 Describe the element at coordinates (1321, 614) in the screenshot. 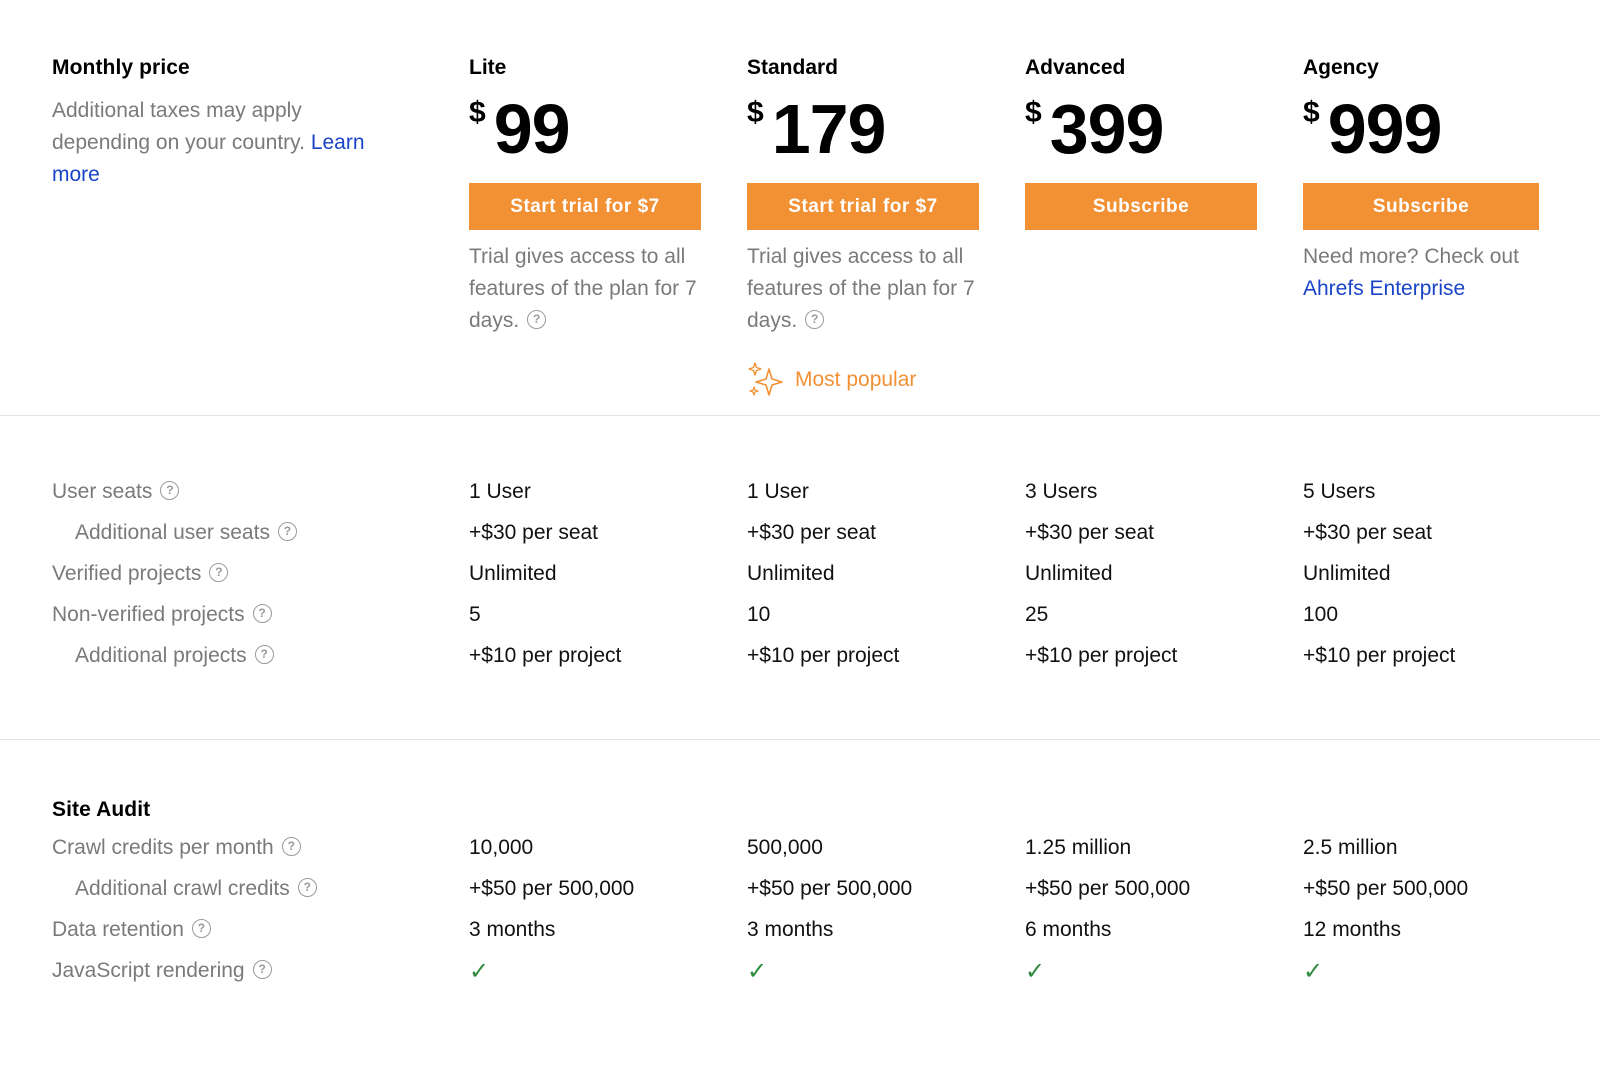

I see `feature-value: 100` at that location.